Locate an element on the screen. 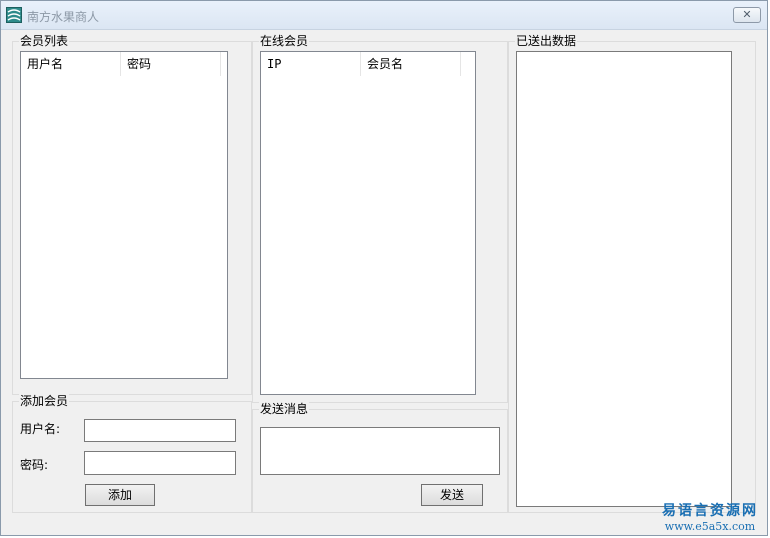 The image size is (770, 538). username-label: 用户名: is located at coordinates (40, 429).